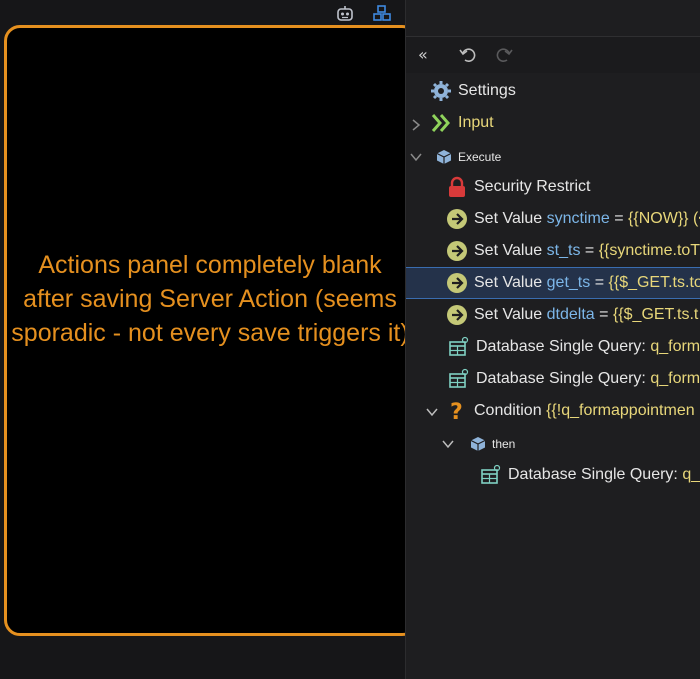 This screenshot has width=700, height=679. I want to click on input-label: Input, so click(476, 122).